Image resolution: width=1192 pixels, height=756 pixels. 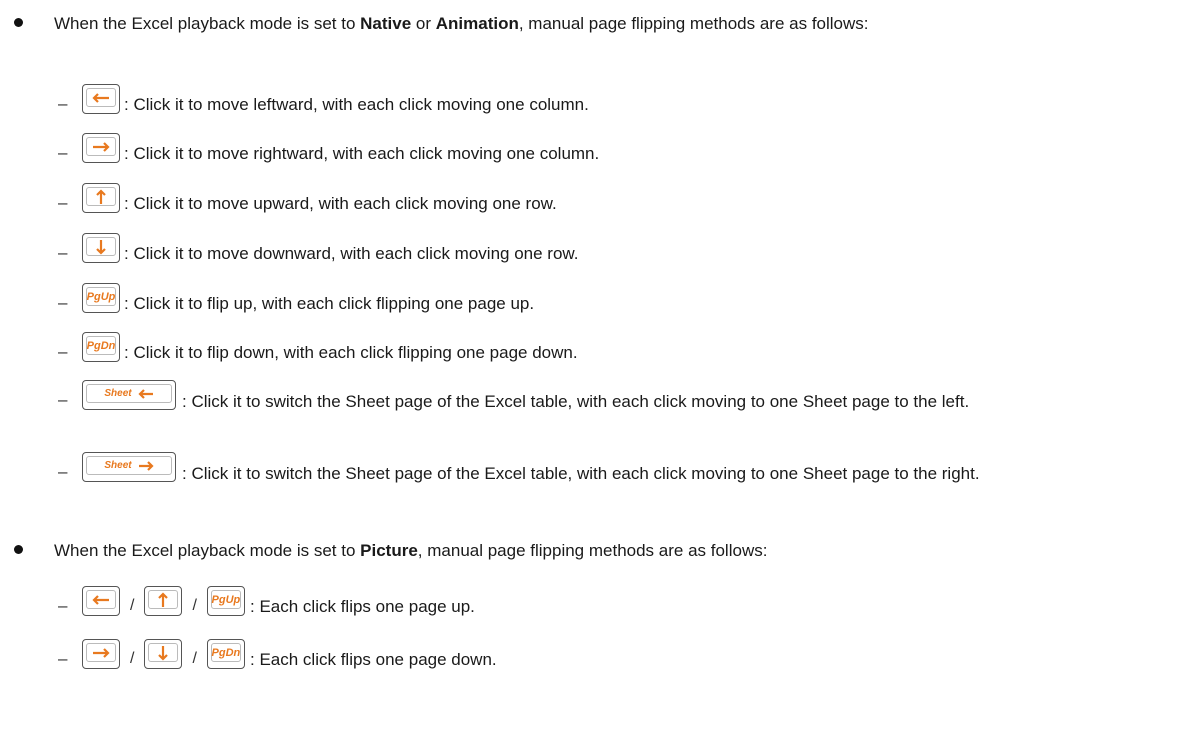 What do you see at coordinates (362, 606) in the screenshot?
I see `item-text: : Each click flips one page up.` at bounding box center [362, 606].